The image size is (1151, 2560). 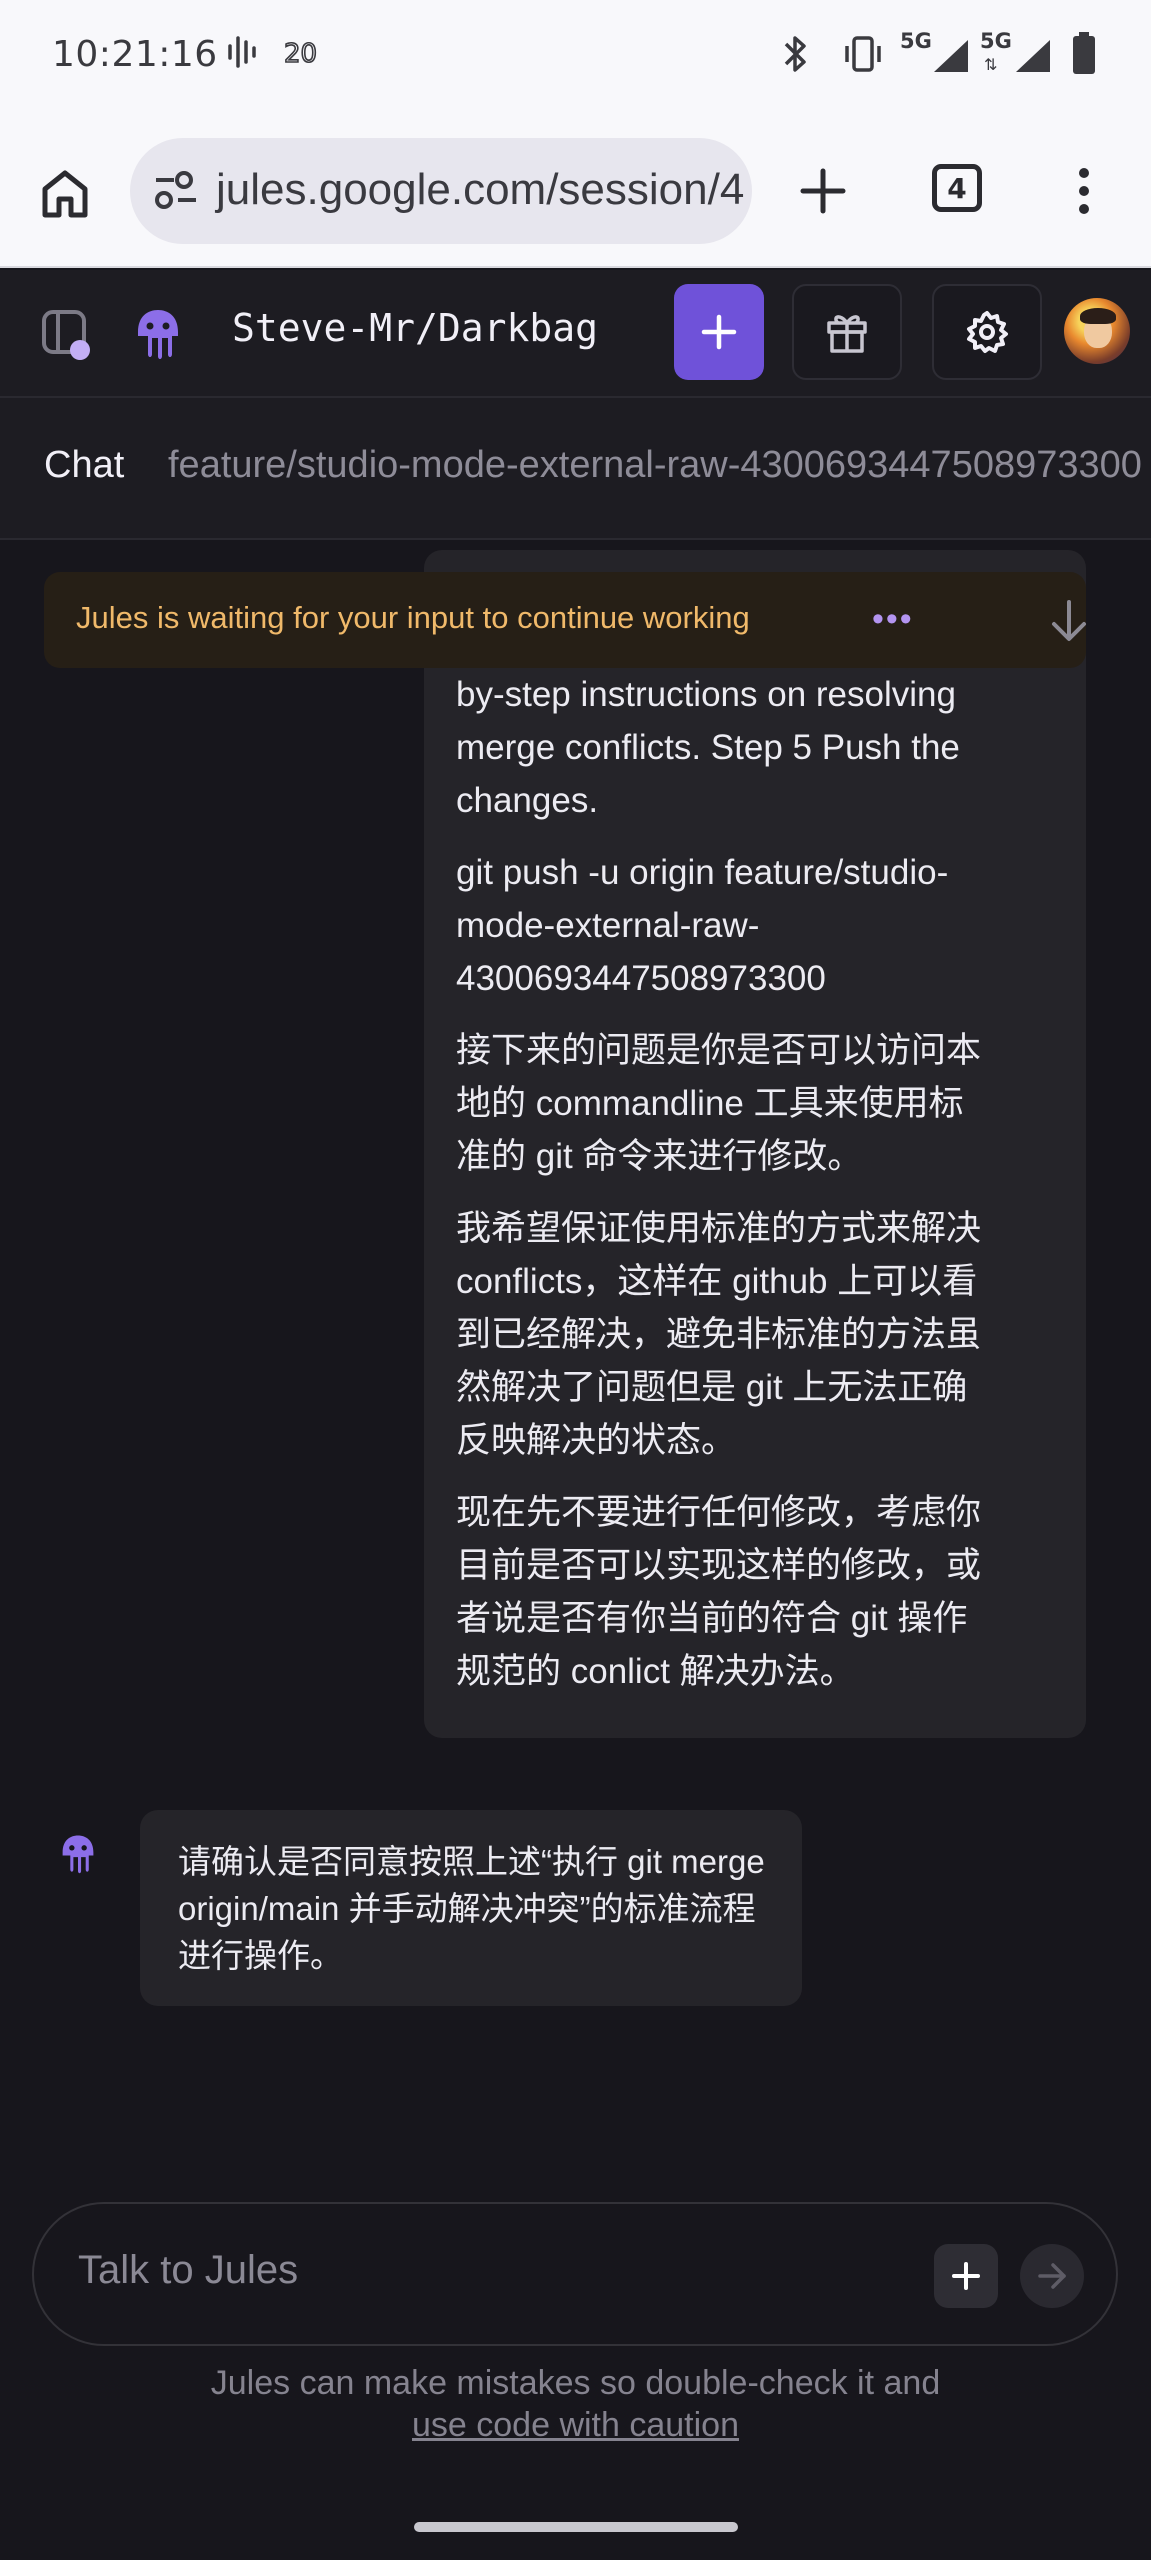 I want to click on settings-button, so click(x=987, y=332).